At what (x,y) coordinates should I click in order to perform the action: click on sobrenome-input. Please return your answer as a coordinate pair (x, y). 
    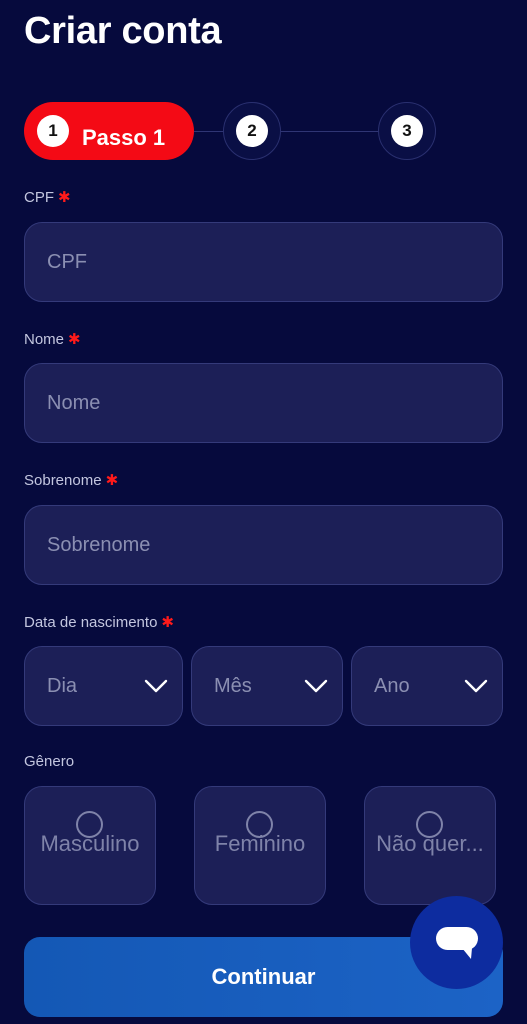
    Looking at the image, I should click on (263, 545).